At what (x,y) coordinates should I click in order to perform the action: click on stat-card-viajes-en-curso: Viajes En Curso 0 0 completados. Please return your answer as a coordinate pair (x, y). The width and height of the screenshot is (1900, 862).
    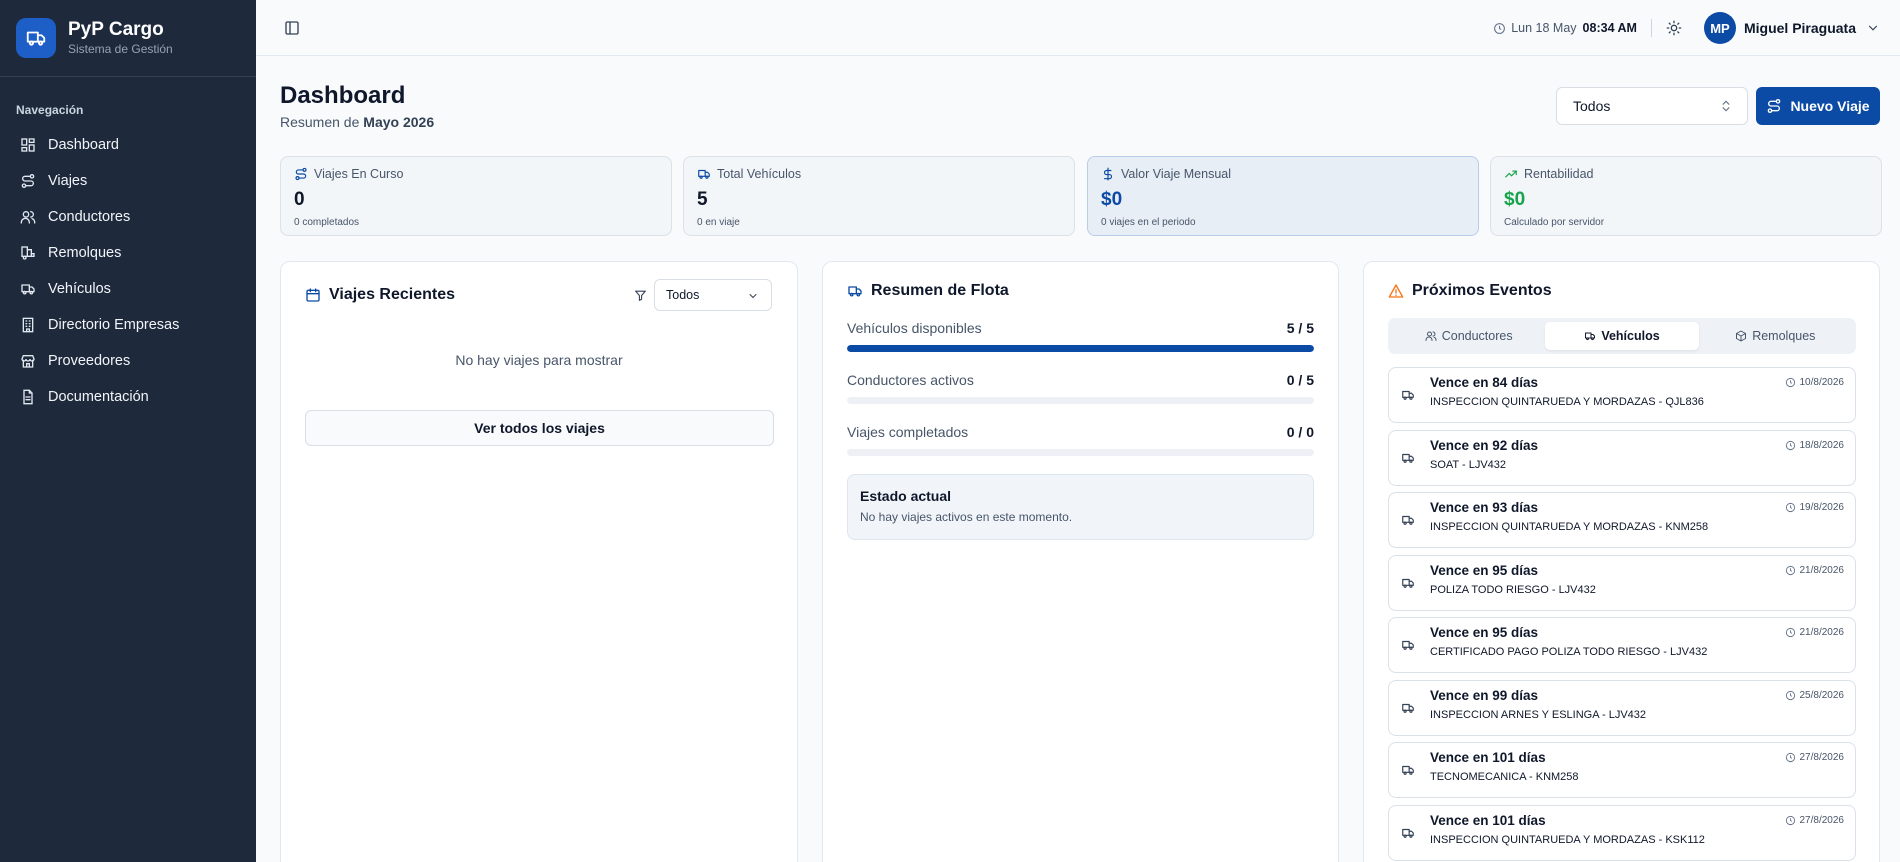
    Looking at the image, I should click on (476, 196).